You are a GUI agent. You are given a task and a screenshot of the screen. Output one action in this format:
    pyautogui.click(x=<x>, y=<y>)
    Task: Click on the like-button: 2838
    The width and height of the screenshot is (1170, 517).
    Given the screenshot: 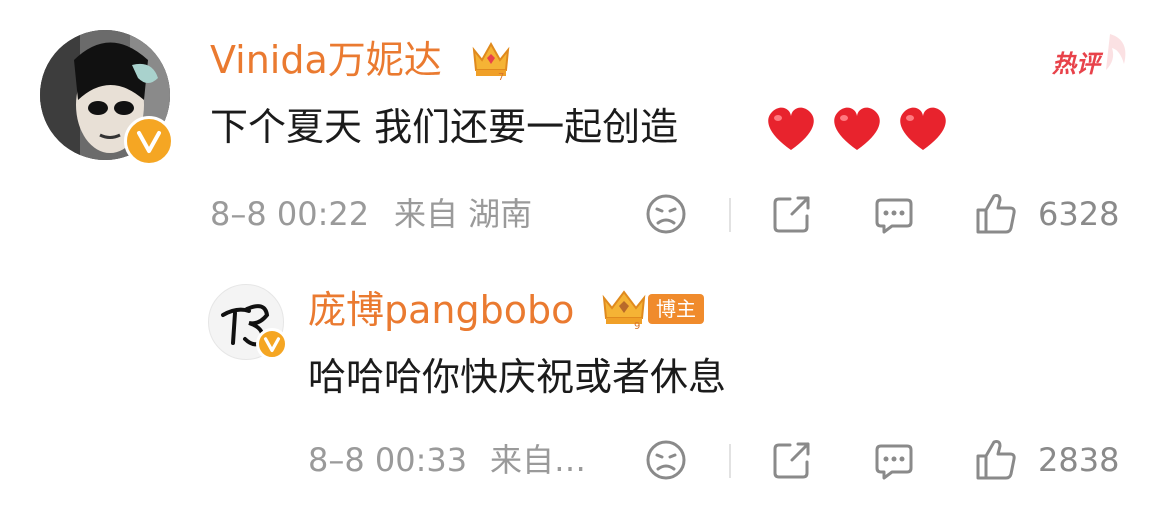 What is the action you would take?
    pyautogui.click(x=1054, y=460)
    